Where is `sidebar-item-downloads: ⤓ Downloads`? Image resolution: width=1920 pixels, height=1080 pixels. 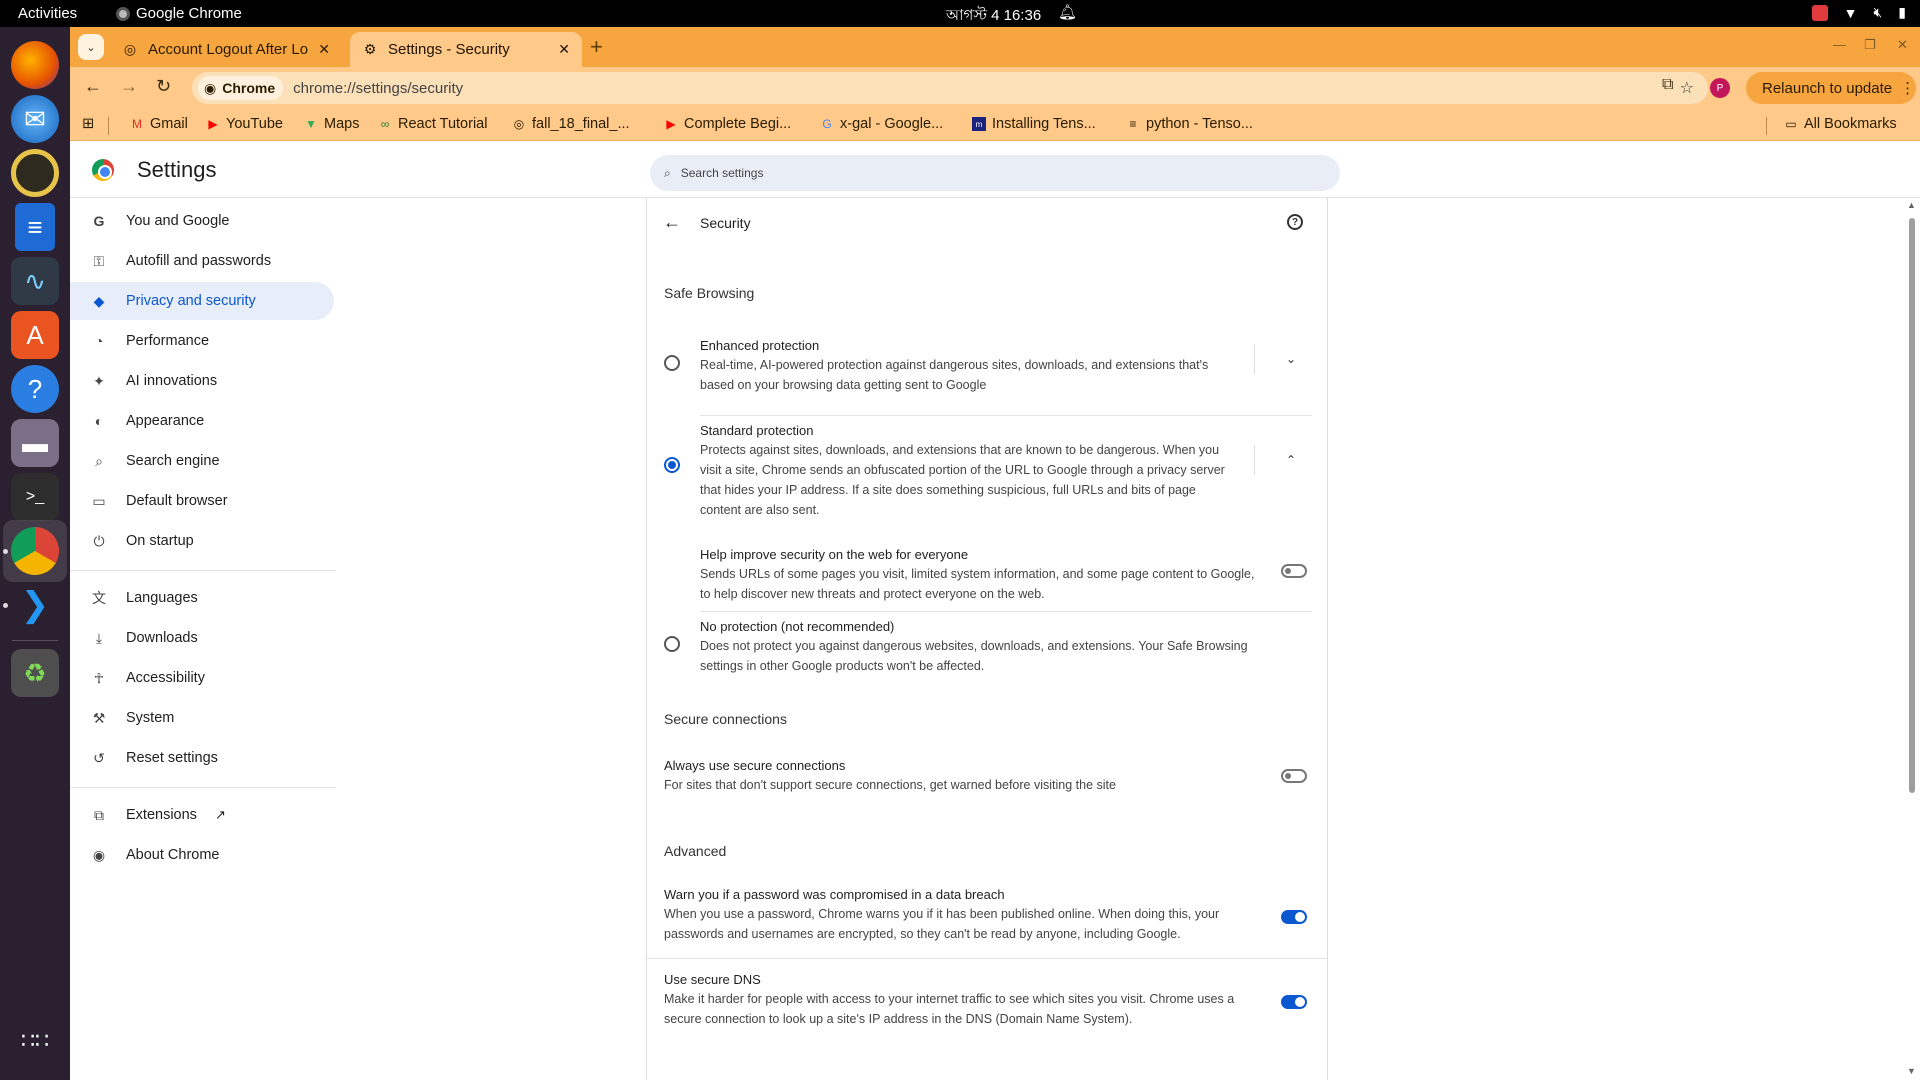 sidebar-item-downloads: ⤓ Downloads is located at coordinates (202, 638).